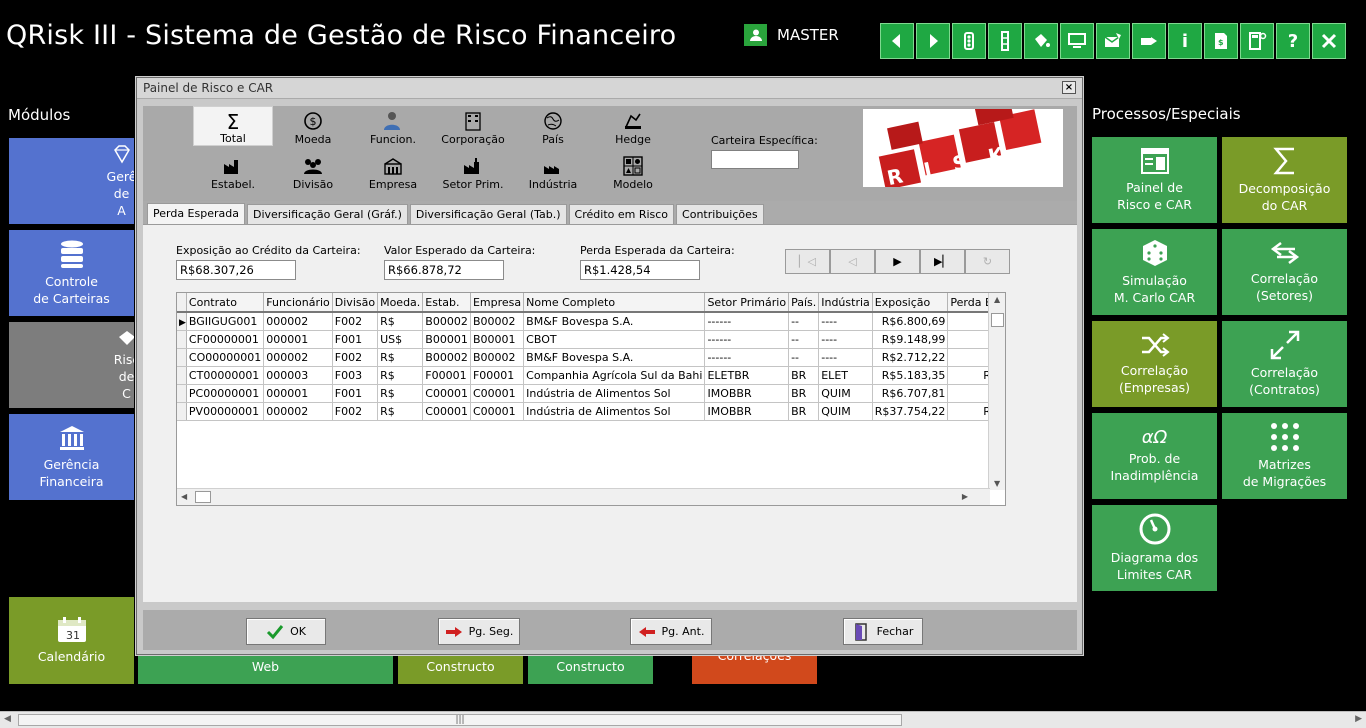 This screenshot has height=728, width=1366. Describe the element at coordinates (298, 393) in the screenshot. I see `table-cell: 000001` at that location.